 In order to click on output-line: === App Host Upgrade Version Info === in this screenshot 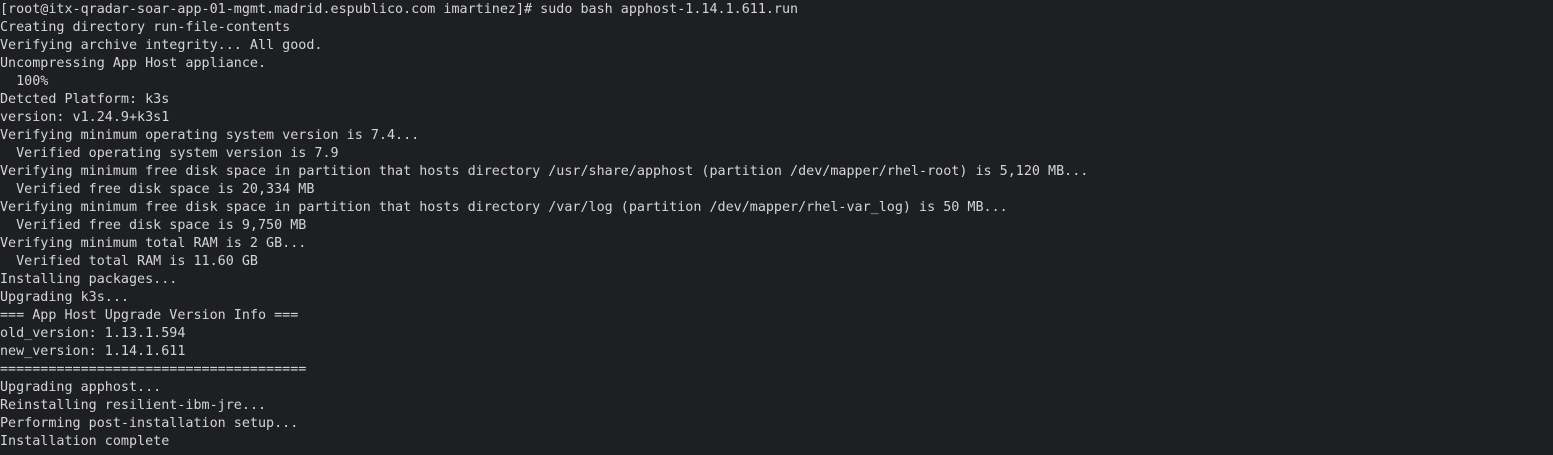, I will do `click(149, 315)`.